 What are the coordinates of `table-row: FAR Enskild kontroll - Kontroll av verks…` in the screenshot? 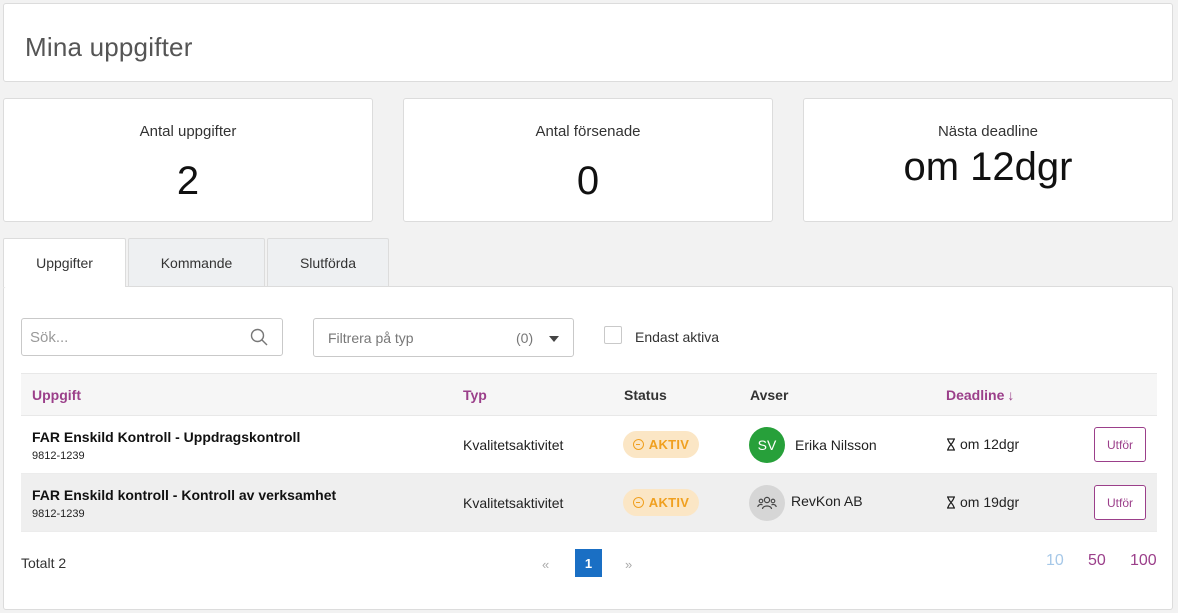 It's located at (589, 503).